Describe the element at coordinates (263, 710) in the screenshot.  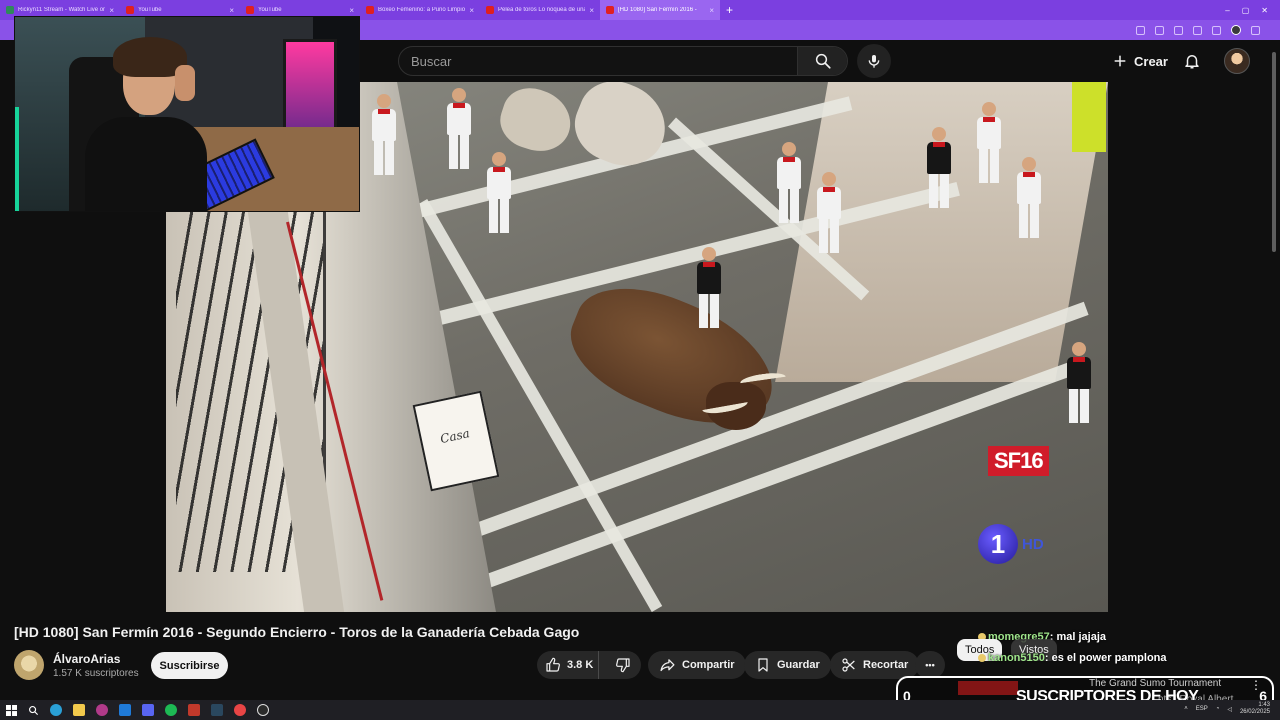
I see `obs-icon` at that location.